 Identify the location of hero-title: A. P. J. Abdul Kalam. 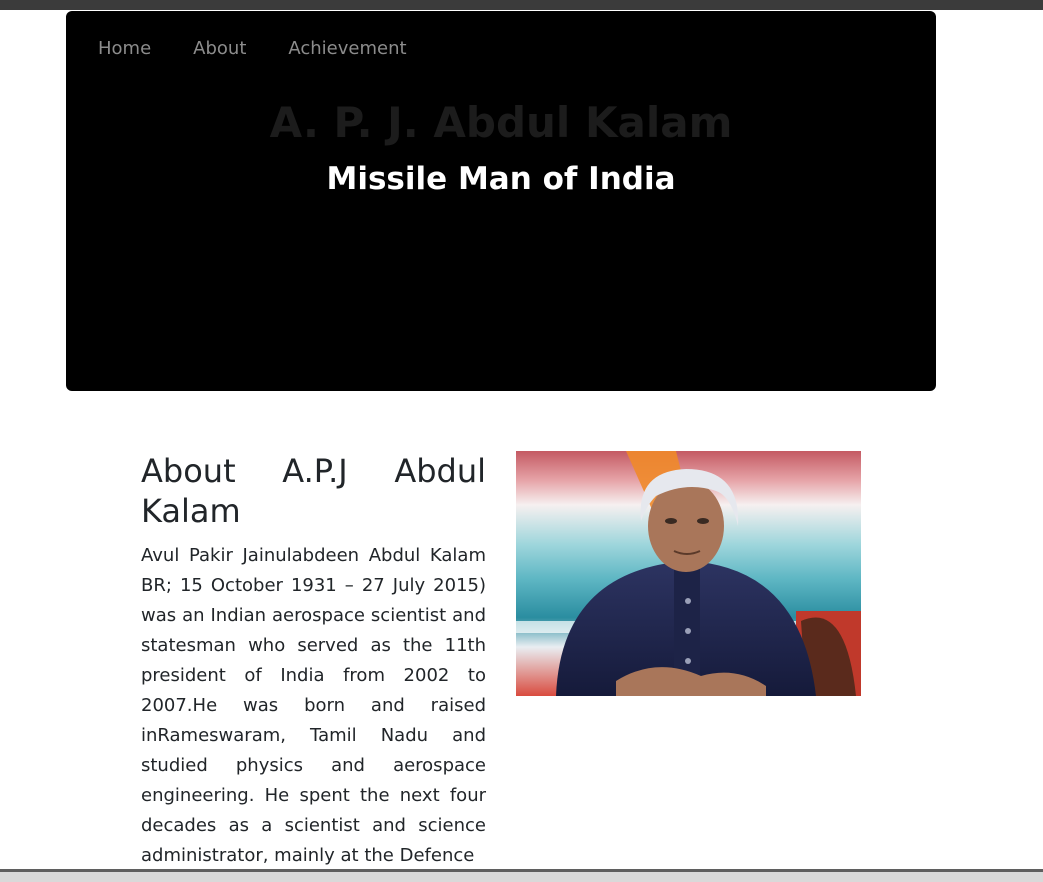
(501, 122).